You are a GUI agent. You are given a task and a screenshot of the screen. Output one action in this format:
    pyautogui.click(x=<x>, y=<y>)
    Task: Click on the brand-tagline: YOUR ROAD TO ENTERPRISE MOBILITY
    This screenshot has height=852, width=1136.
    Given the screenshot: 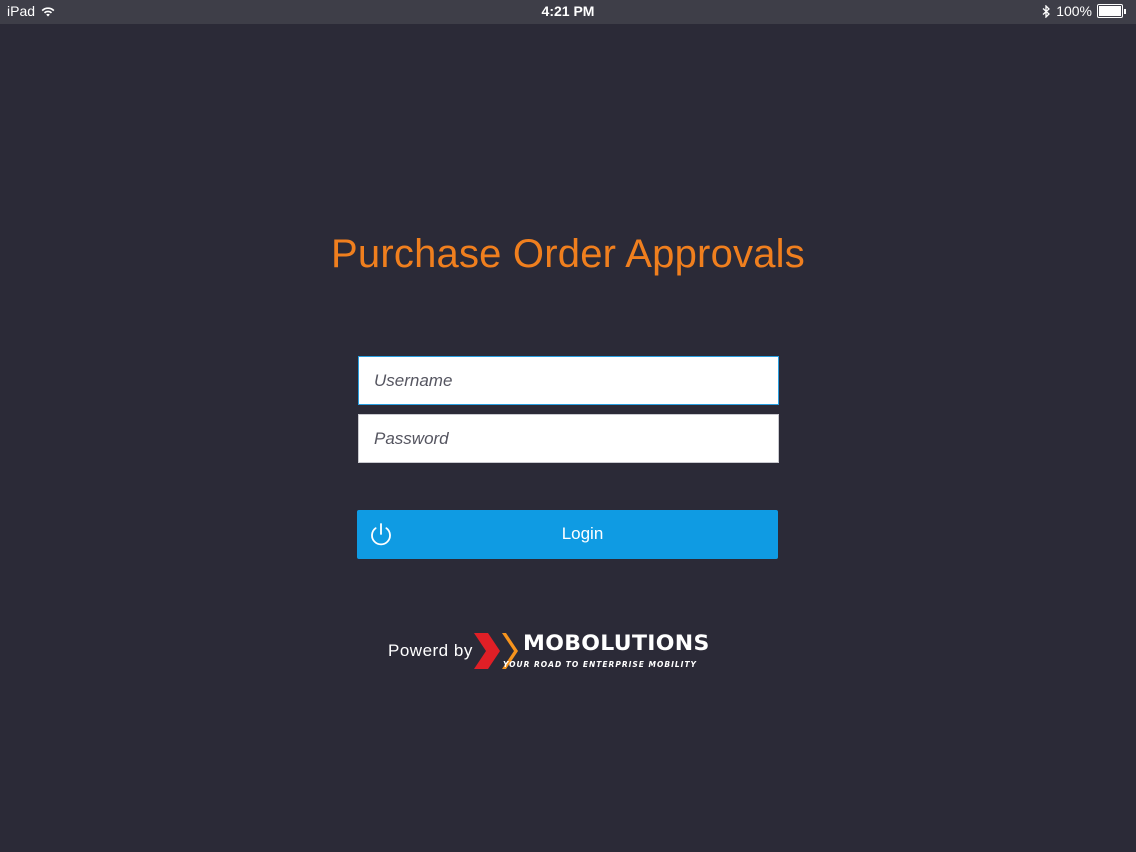 What is the action you would take?
    pyautogui.click(x=600, y=664)
    